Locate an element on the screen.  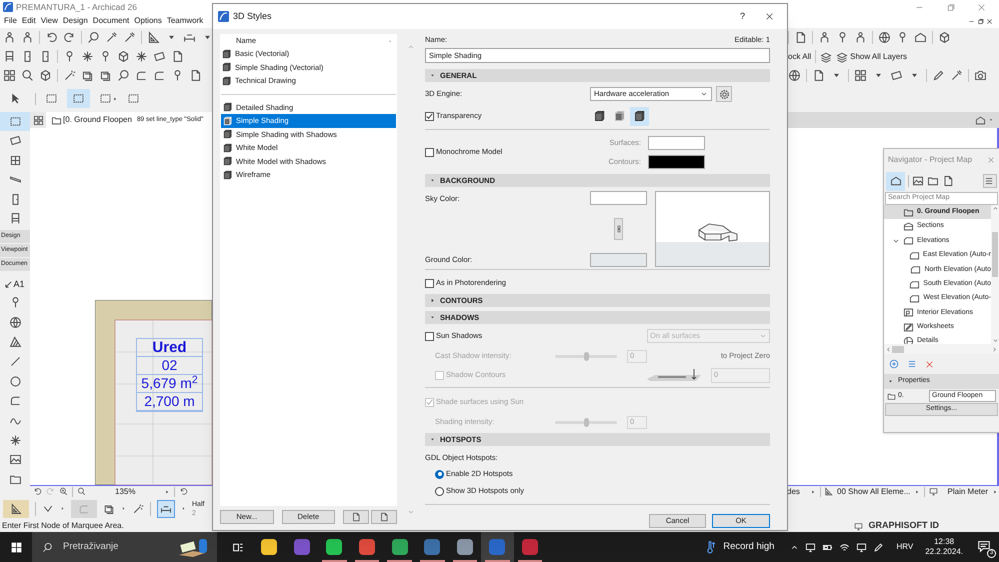
account-button: GRAPHISOFT ID is located at coordinates (903, 526).